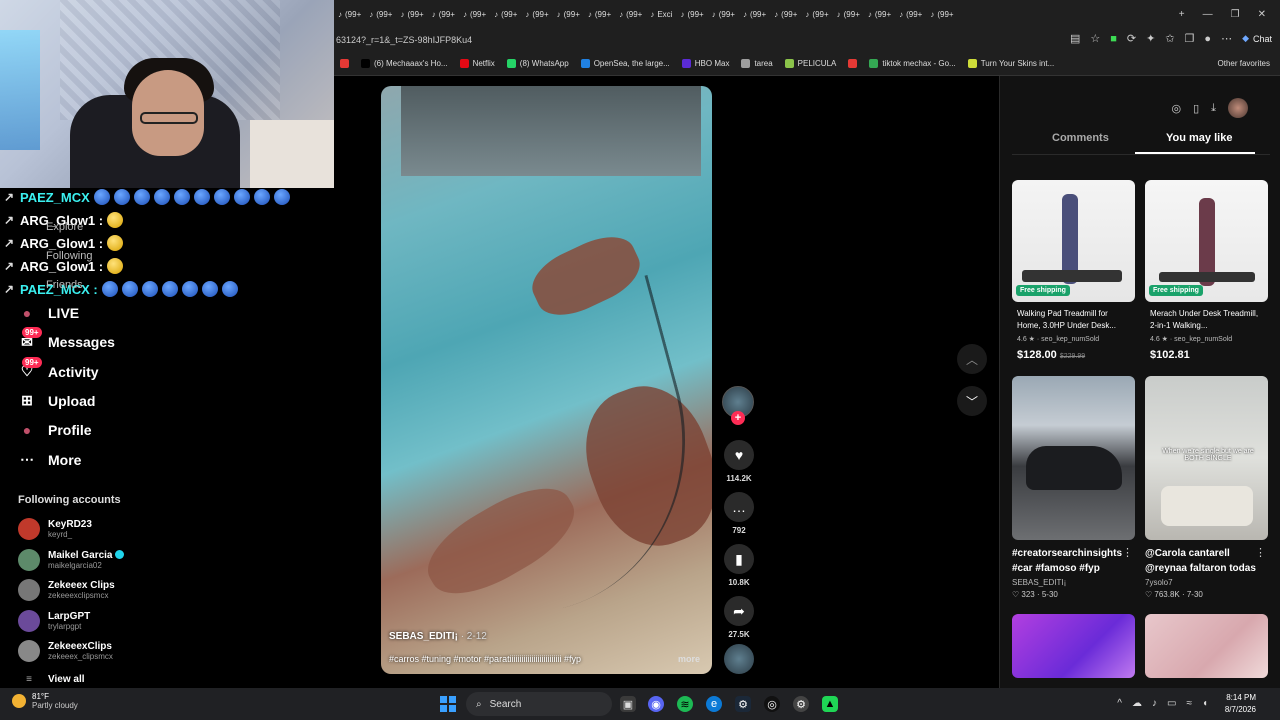 The width and height of the screenshot is (1280, 720). What do you see at coordinates (1213, 108) in the screenshot?
I see `download-icon: ⤓` at bounding box center [1213, 108].